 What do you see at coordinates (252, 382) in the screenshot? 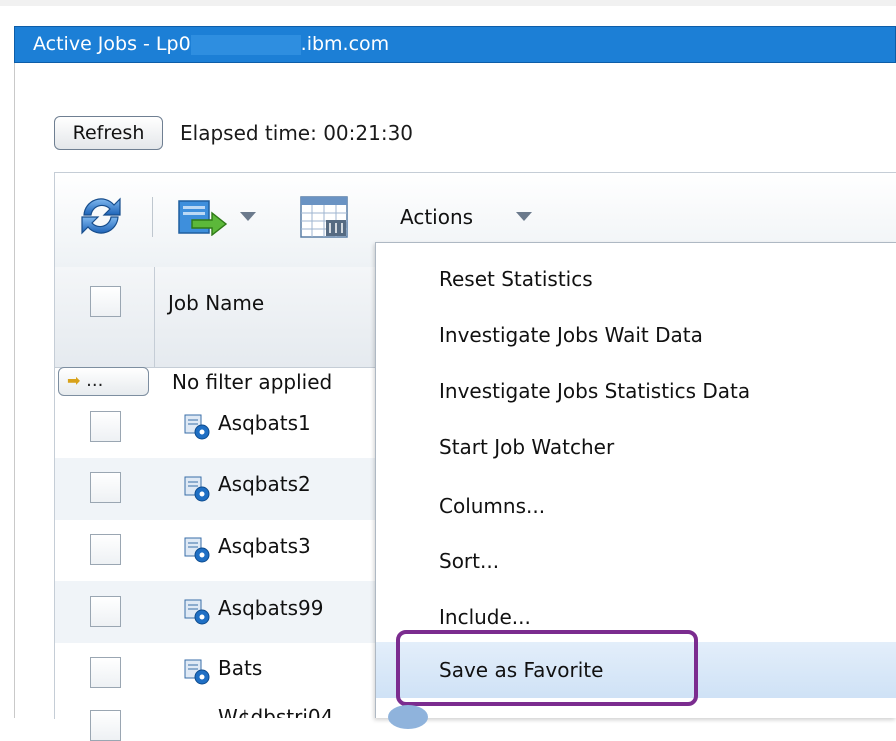
I see `filter-status: No filter applied` at bounding box center [252, 382].